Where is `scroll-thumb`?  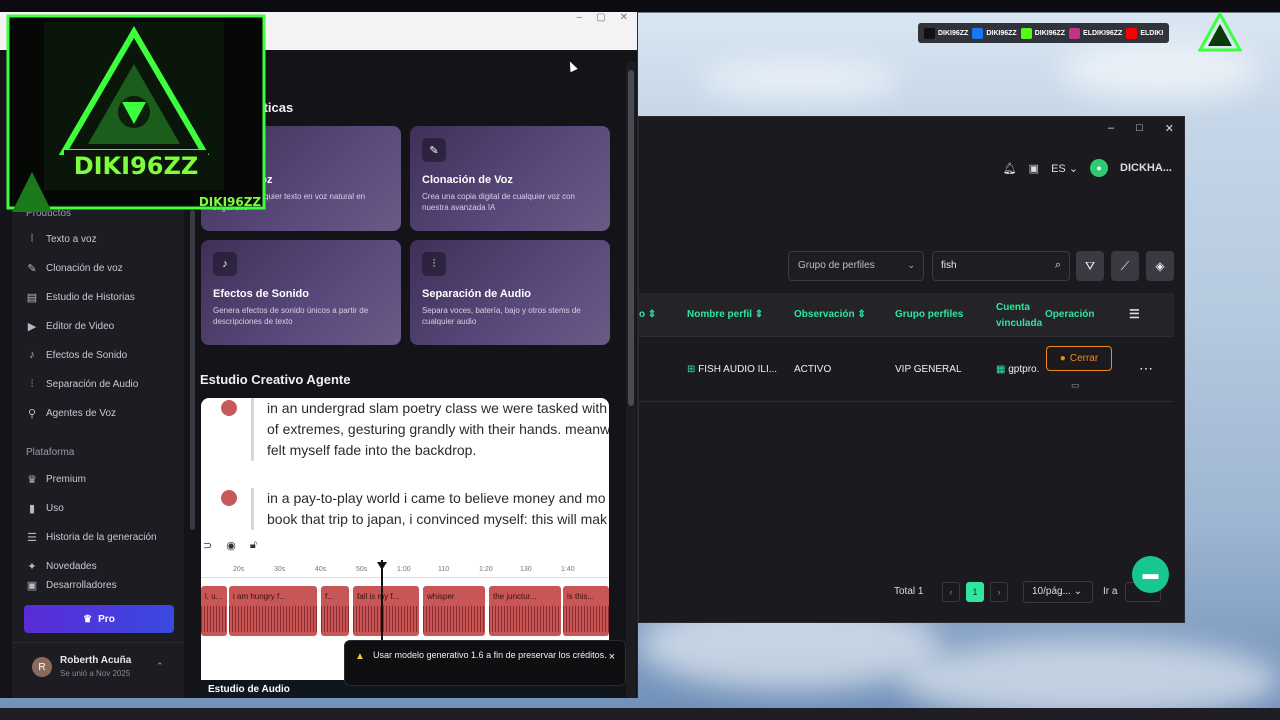
scroll-thumb is located at coordinates (631, 238).